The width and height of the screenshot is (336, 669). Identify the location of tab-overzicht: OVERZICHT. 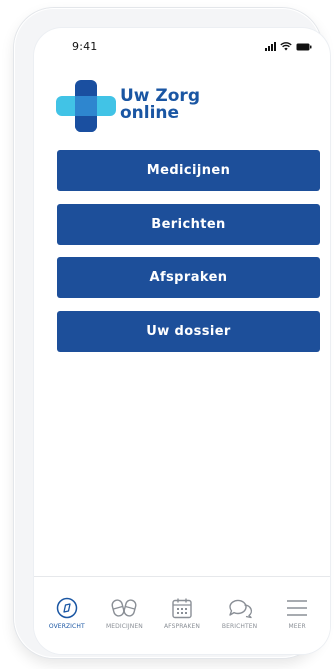
(67, 615).